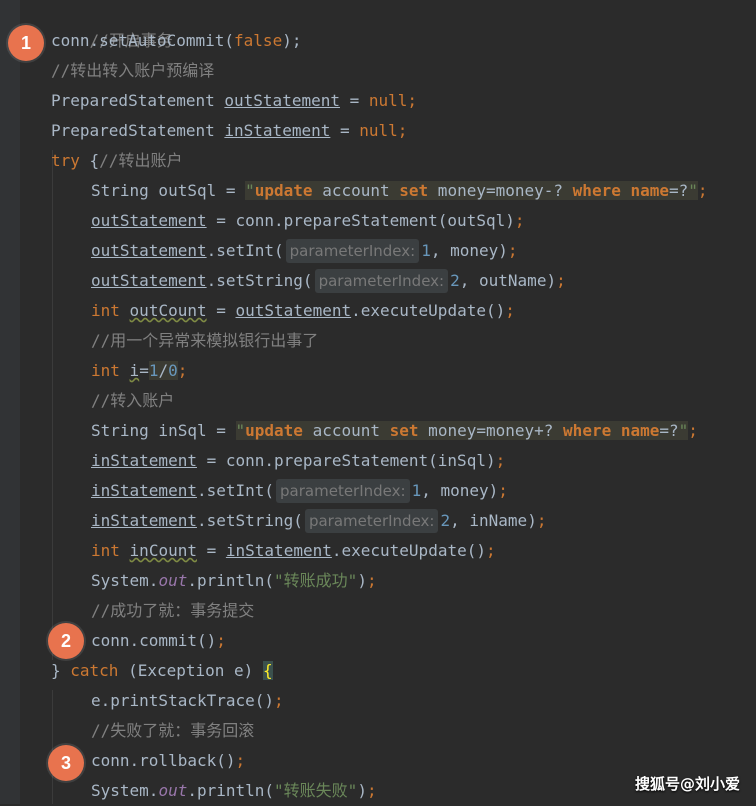 Image resolution: width=756 pixels, height=806 pixels. I want to click on code-line: System.out.println("转账失败");, so click(234, 791).